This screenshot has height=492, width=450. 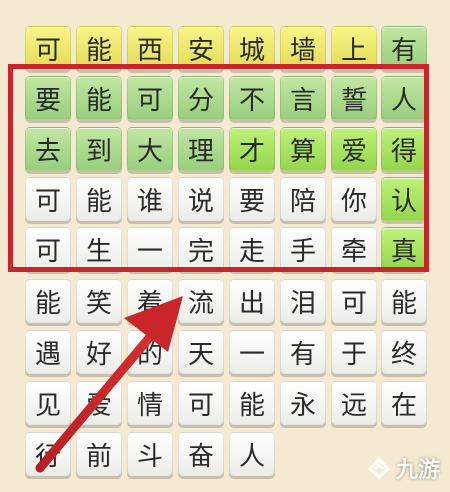 I want to click on tile: 的, so click(x=150, y=352).